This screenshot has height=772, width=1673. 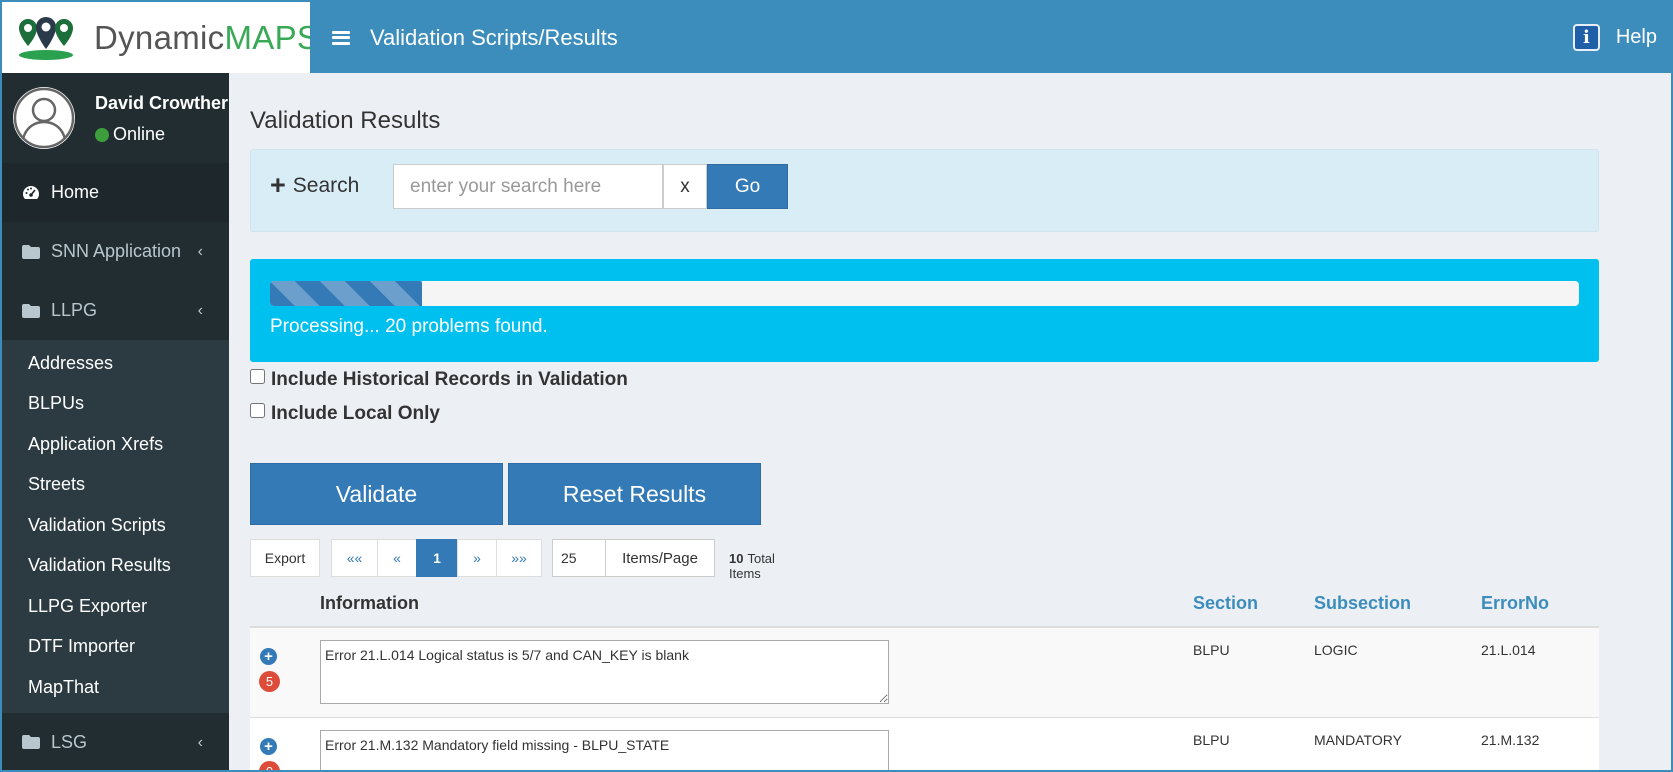 I want to click on items-per-page-label: Items/Page, so click(x=660, y=558).